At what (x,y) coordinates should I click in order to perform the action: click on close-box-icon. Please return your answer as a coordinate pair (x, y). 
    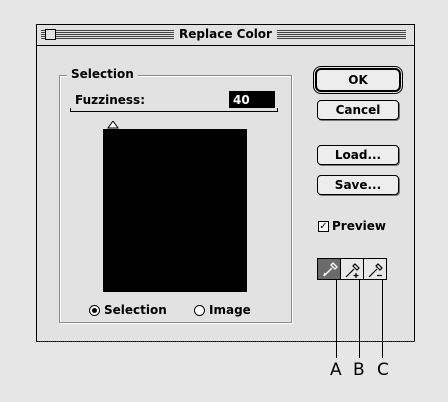
    Looking at the image, I should click on (50, 34).